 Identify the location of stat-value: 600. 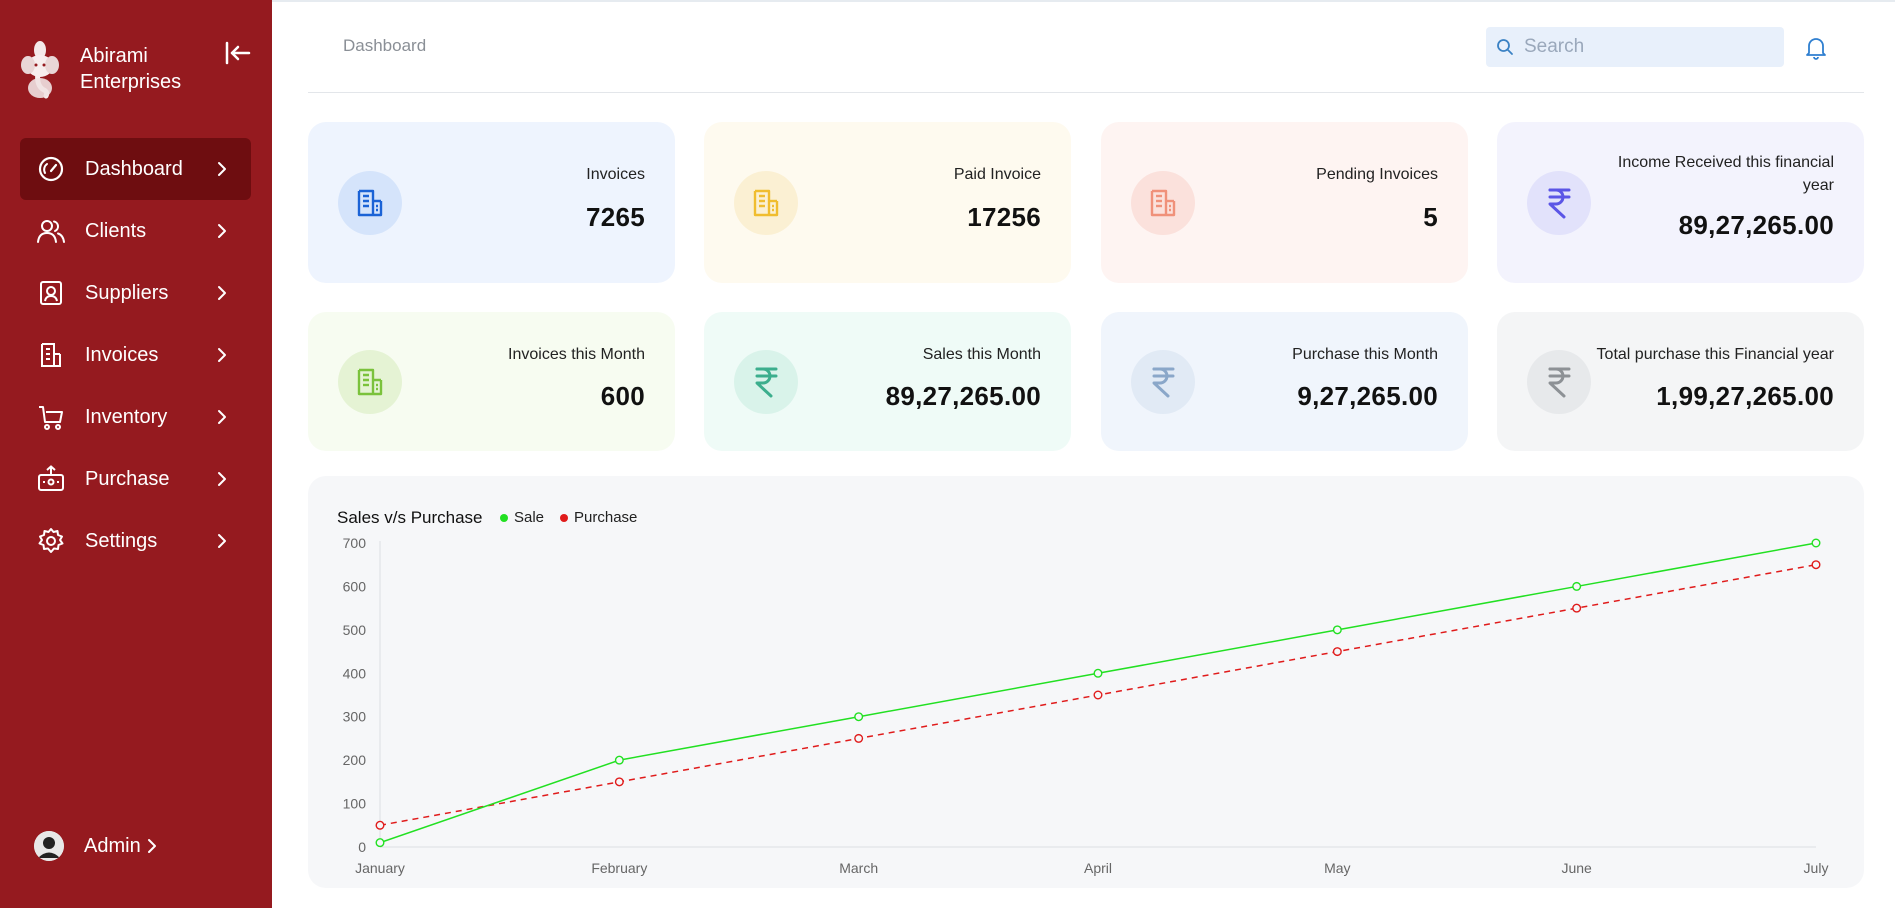
(622, 396).